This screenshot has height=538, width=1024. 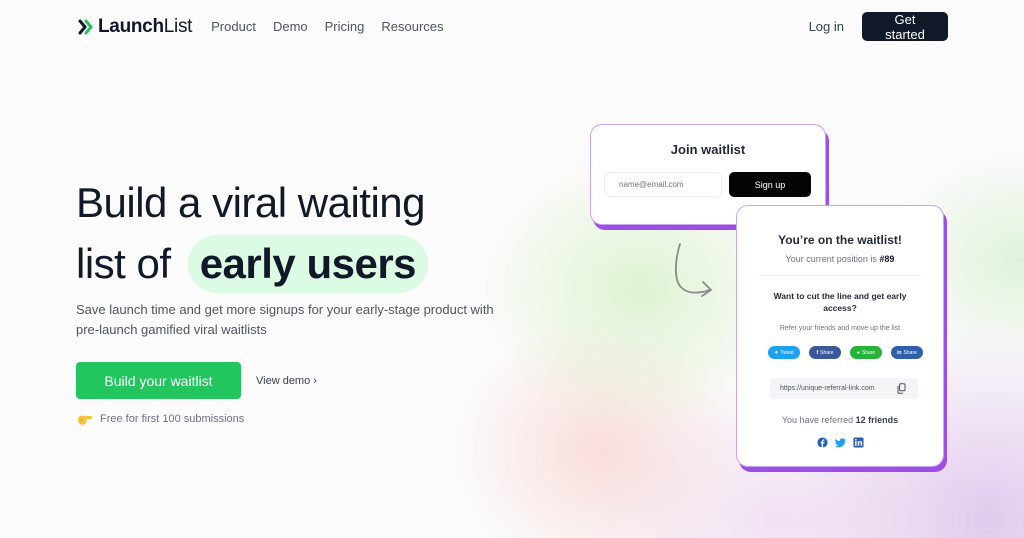 I want to click on whatsapp-icon: ●, so click(x=858, y=352).